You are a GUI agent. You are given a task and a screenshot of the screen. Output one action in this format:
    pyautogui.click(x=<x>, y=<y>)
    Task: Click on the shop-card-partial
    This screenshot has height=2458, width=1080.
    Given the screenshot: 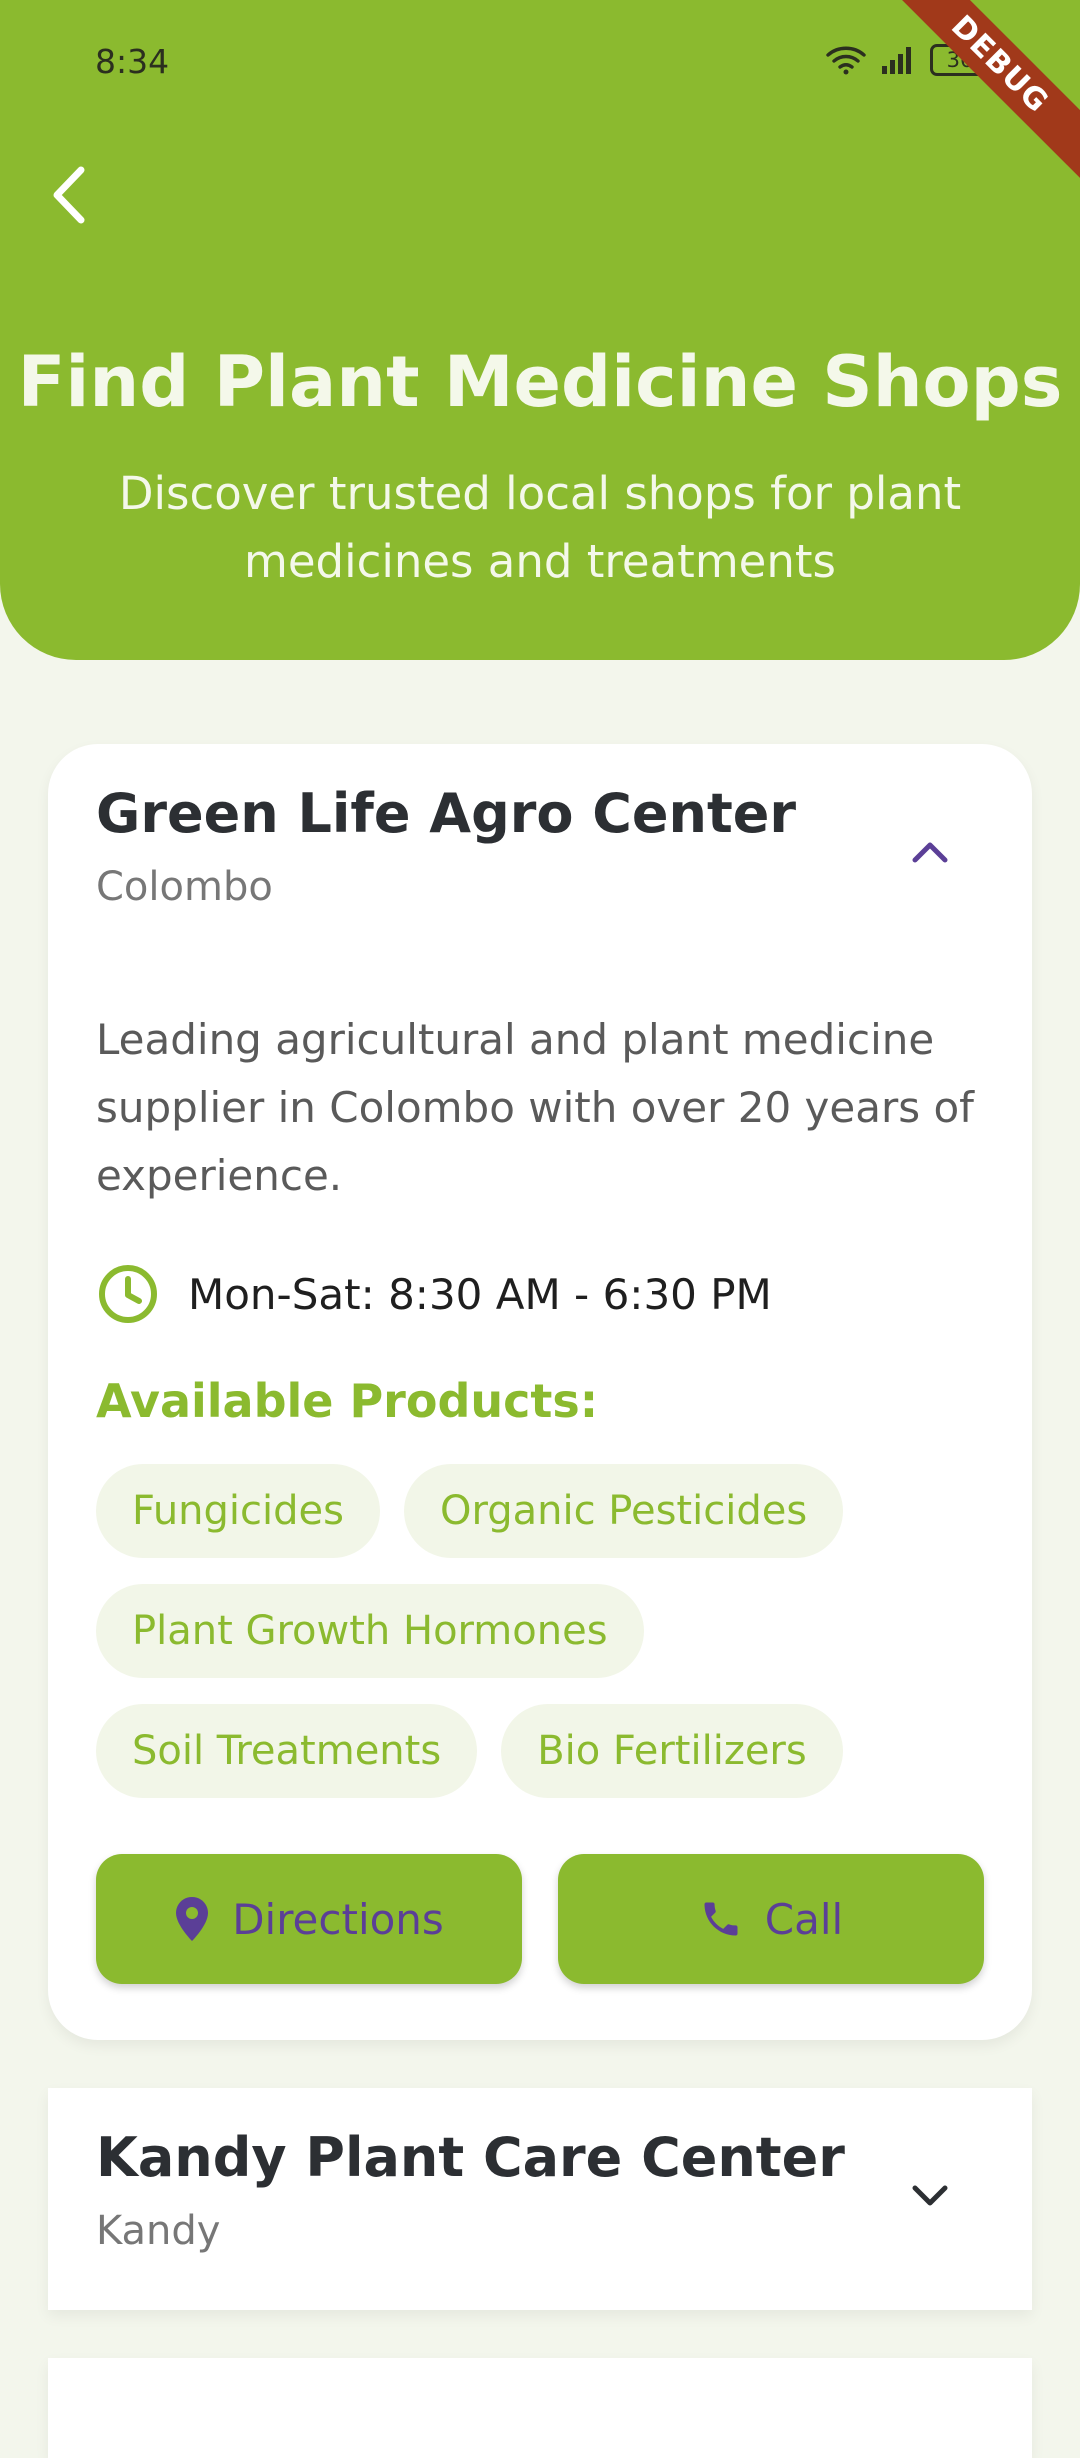 What is the action you would take?
    pyautogui.click(x=540, y=2408)
    